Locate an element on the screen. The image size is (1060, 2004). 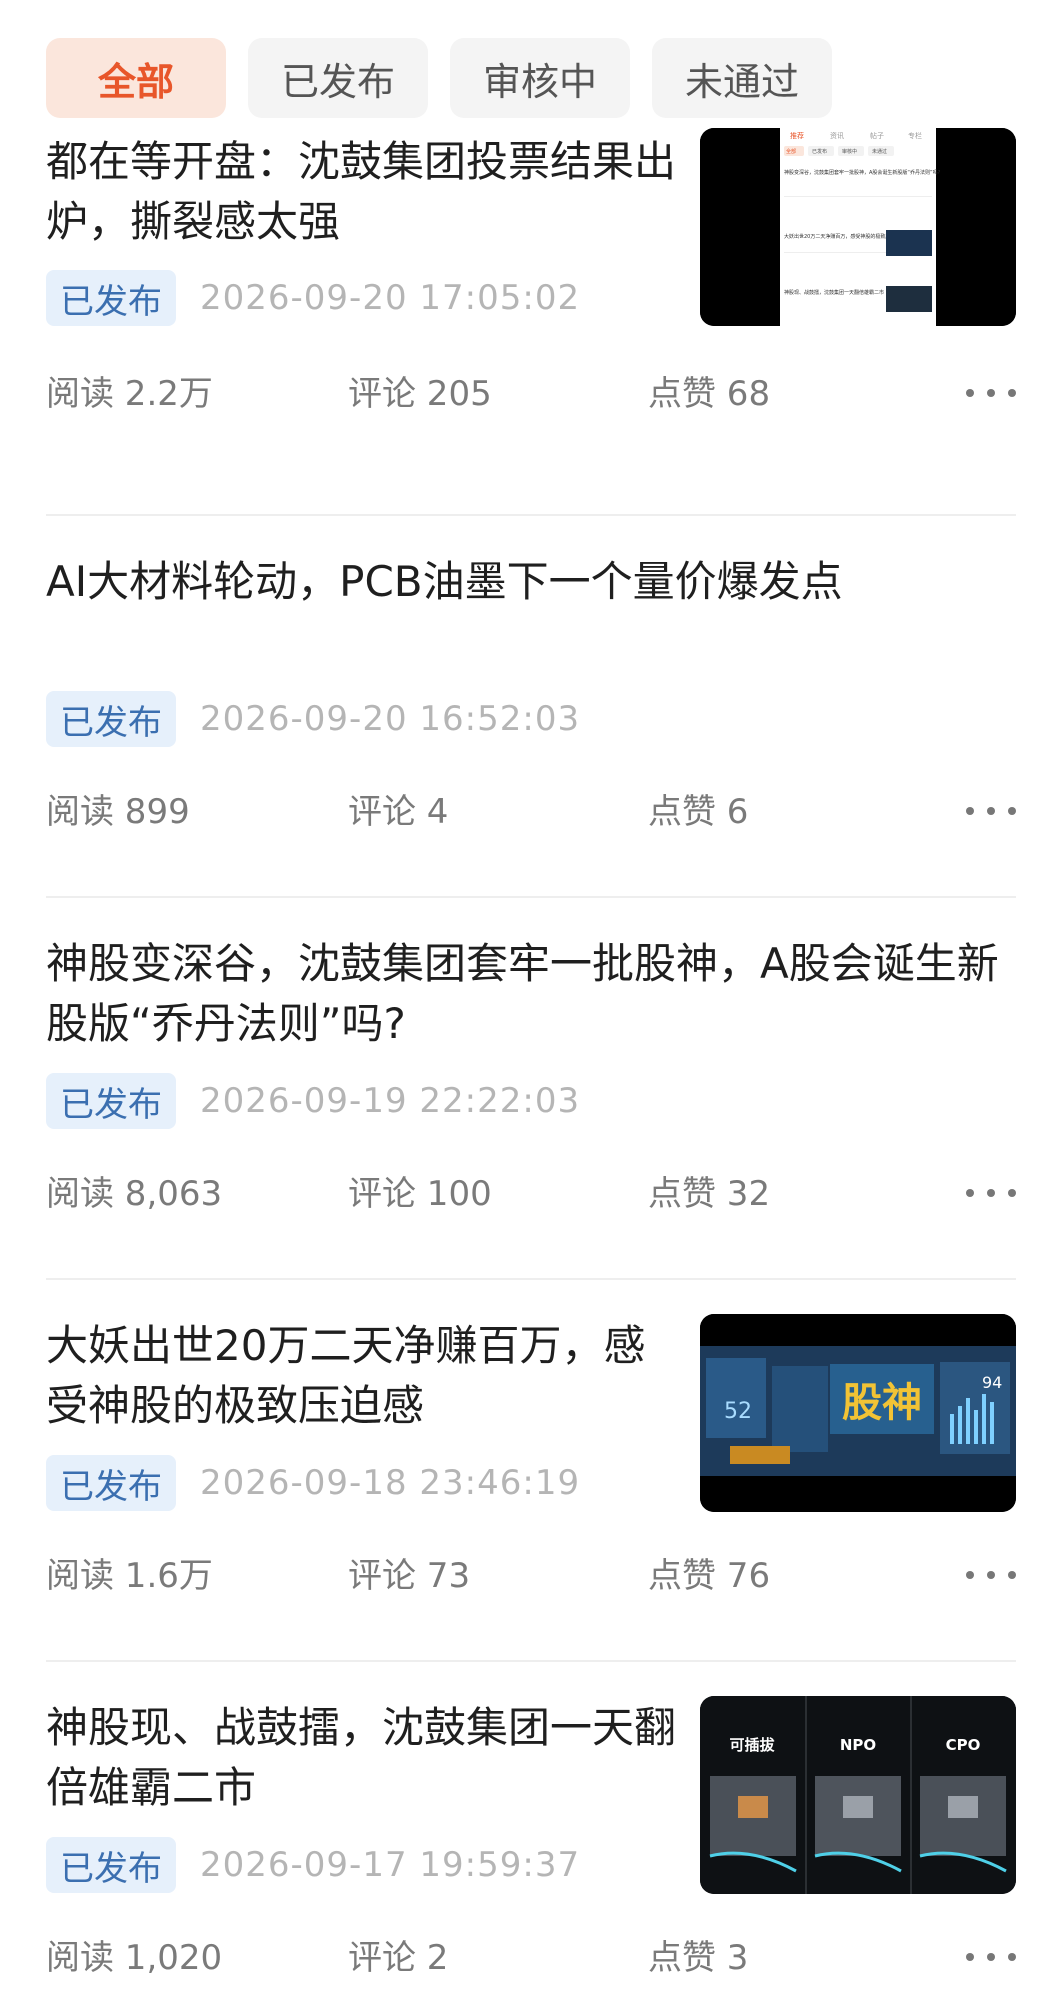
tab-under-review: 审核中 is located at coordinates (540, 78).